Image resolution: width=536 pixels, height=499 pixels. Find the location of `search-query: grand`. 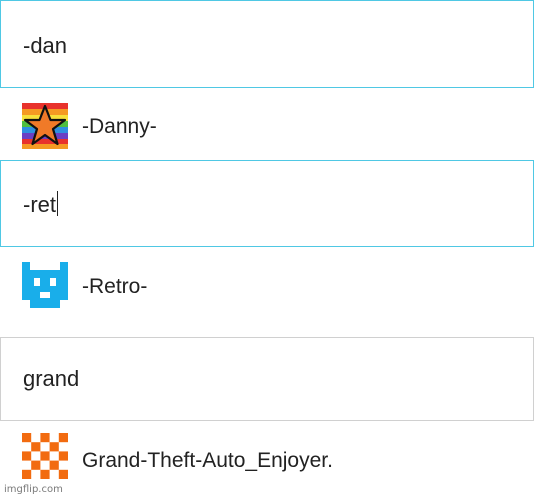

search-query: grand is located at coordinates (51, 378).